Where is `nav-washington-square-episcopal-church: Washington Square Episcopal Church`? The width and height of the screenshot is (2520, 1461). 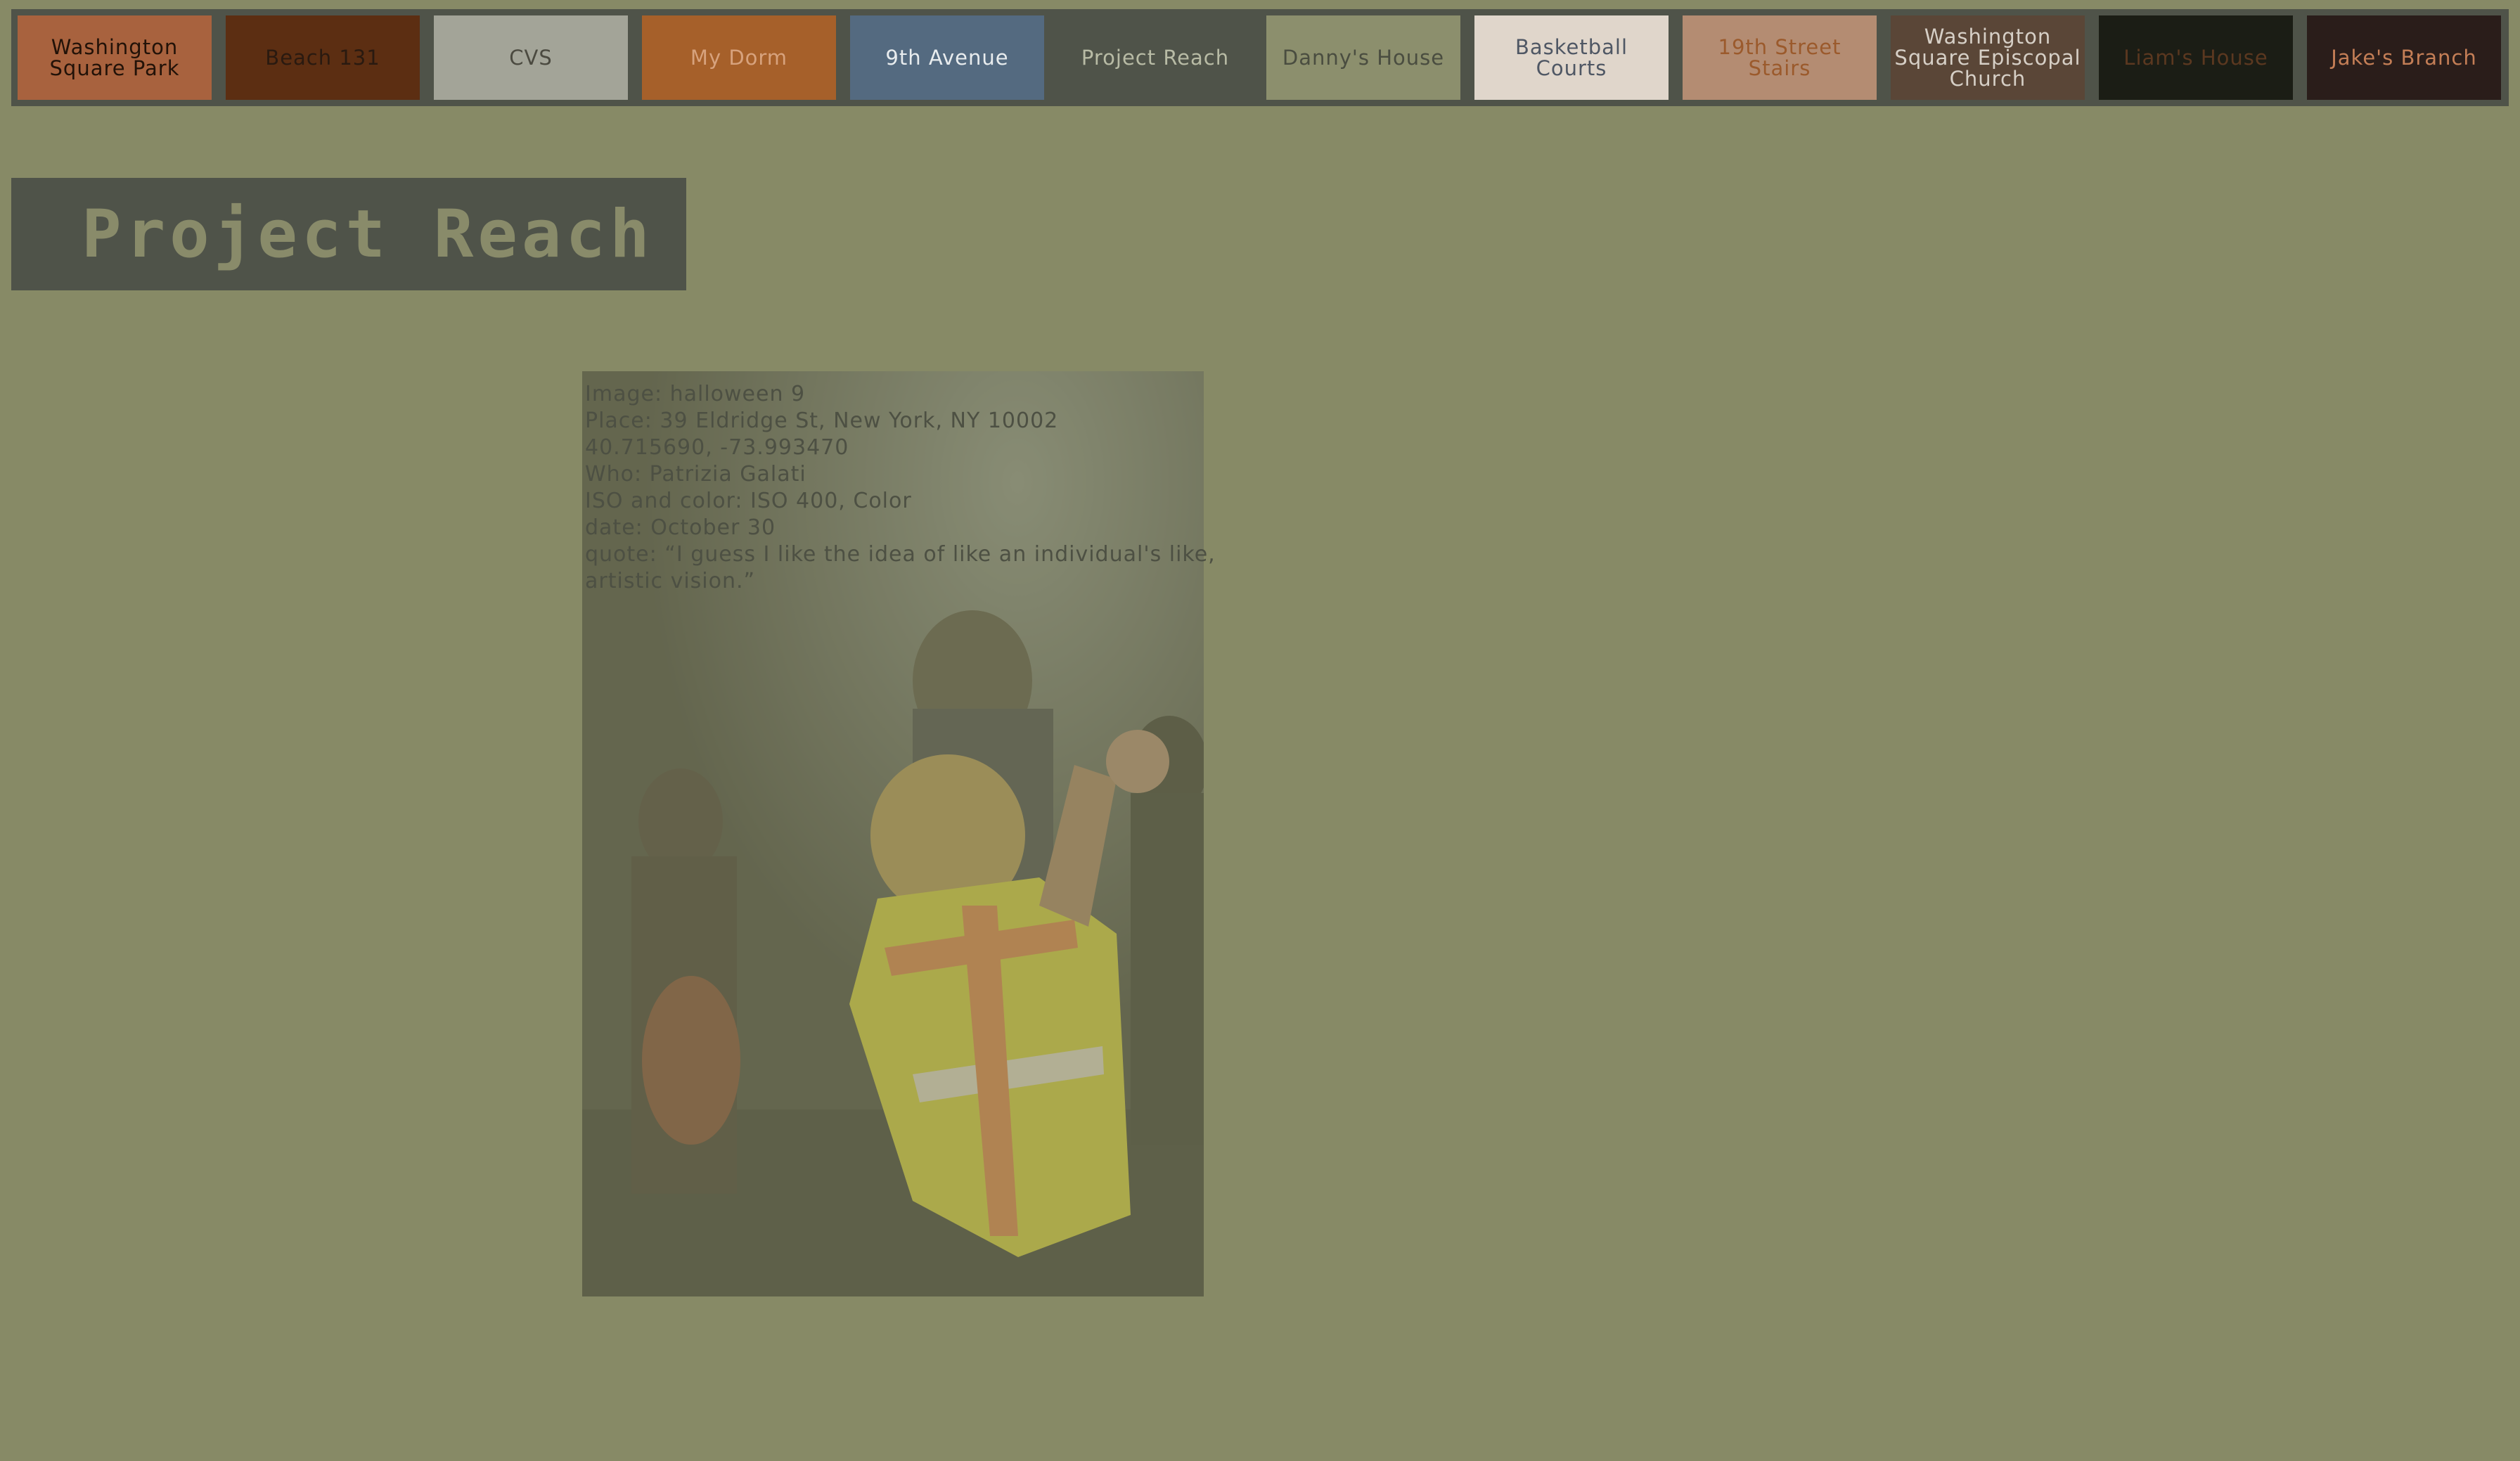
nav-washington-square-episcopal-church: Washington Square Episcopal Church is located at coordinates (1988, 57).